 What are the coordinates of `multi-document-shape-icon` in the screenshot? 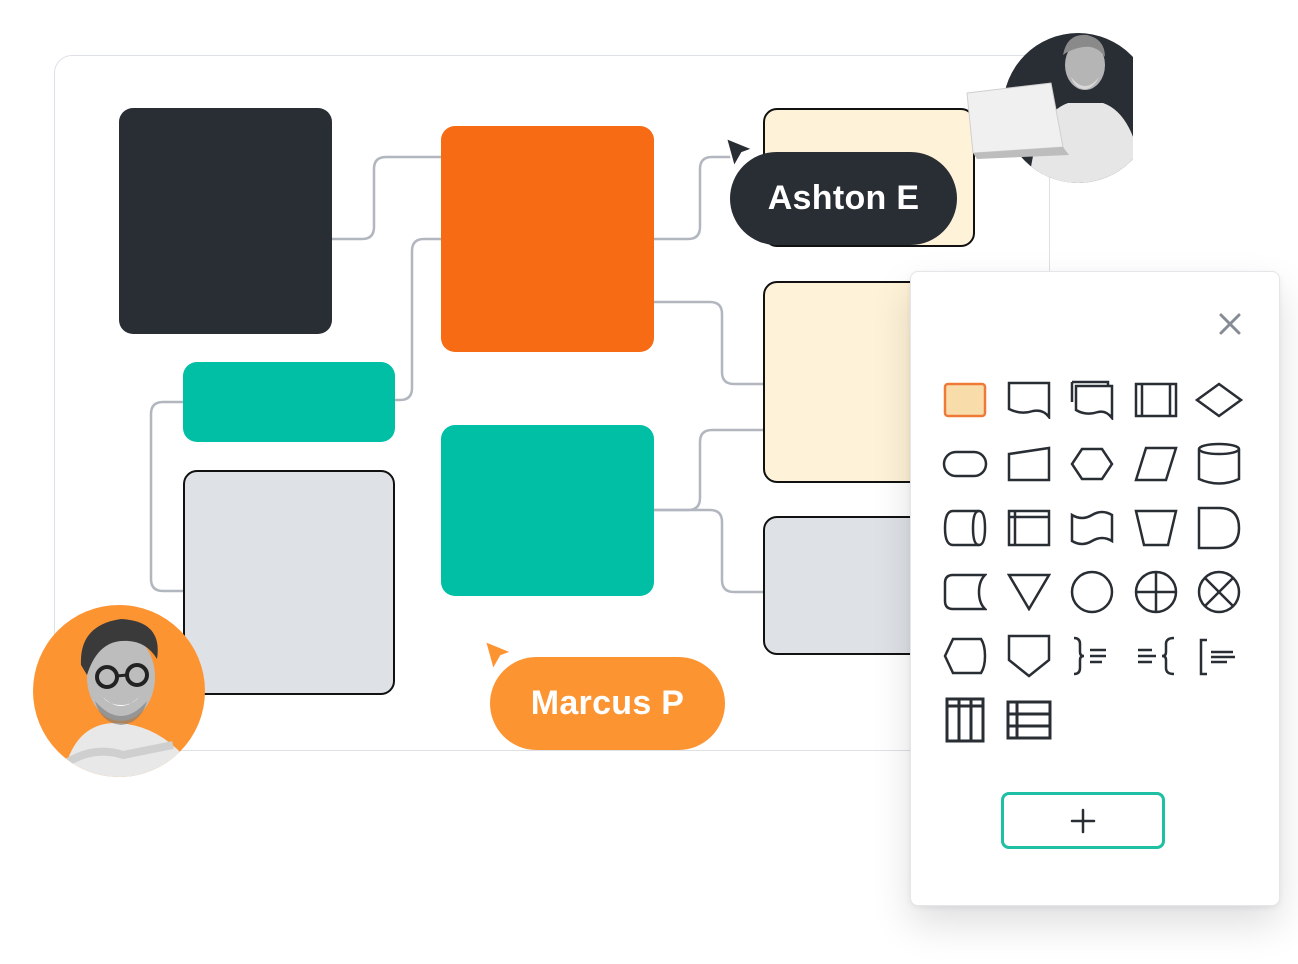 It's located at (1092, 400).